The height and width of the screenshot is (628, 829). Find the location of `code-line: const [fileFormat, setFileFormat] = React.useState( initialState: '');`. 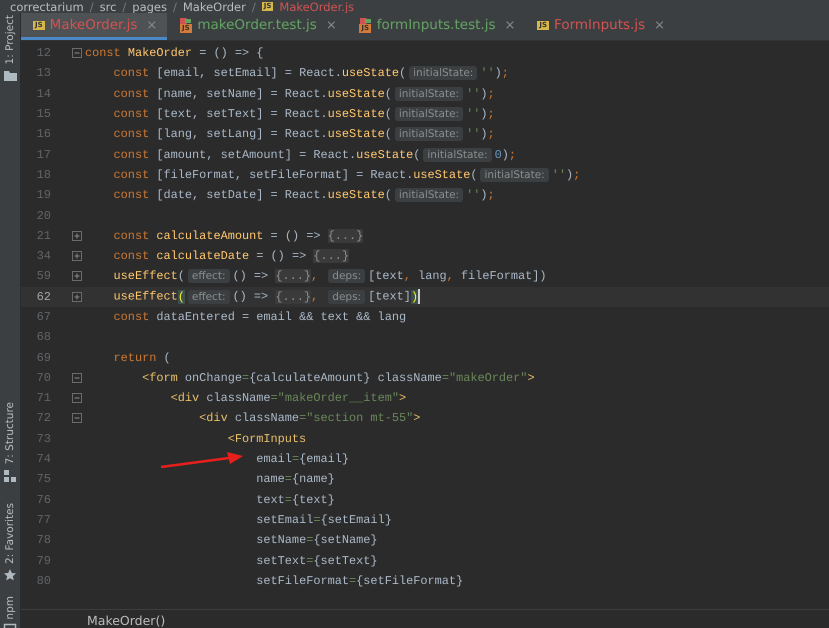

code-line: const [fileFormat, setFileFormat] = React.useState( initialState: ''); is located at coordinates (347, 175).